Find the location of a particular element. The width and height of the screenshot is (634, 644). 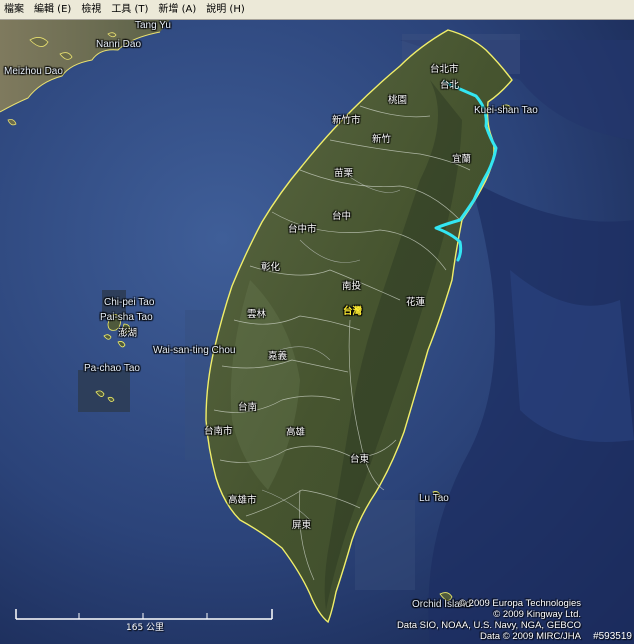

label-pa-chao-tao: Pa-chao Tao is located at coordinates (112, 368).